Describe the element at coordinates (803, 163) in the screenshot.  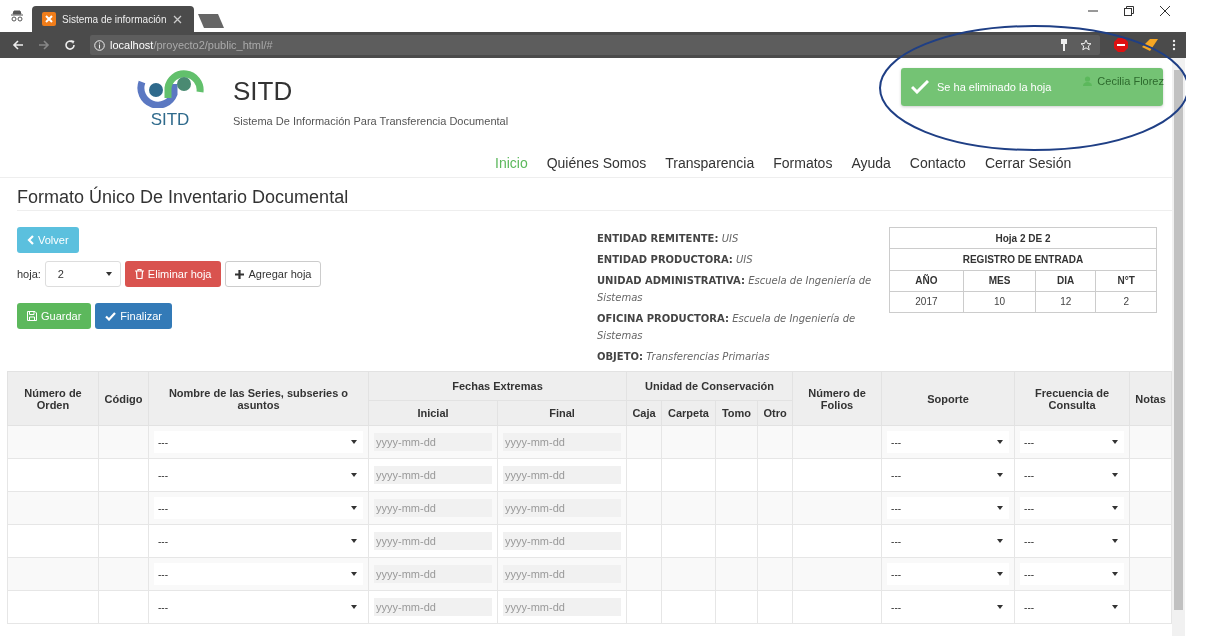
I see `nav-link: Formatos` at that location.